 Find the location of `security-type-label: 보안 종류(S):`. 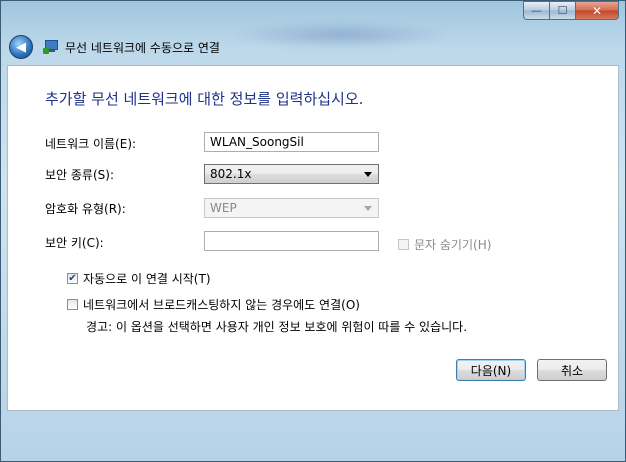

security-type-label: 보안 종류(S): is located at coordinates (79, 175).